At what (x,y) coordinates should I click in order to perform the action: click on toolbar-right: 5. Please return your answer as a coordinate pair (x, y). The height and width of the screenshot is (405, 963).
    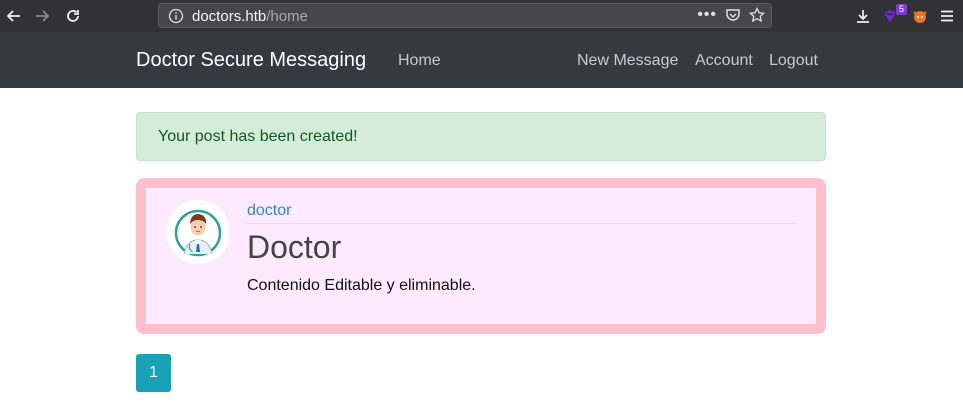
    Looking at the image, I should click on (905, 16).